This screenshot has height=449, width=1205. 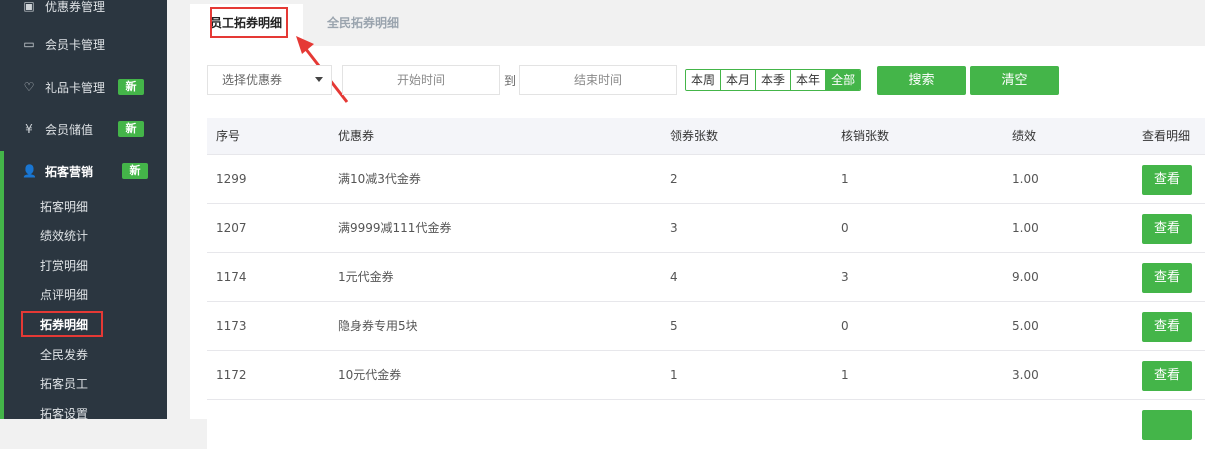 What do you see at coordinates (370, 375) in the screenshot?
I see `cell-coupon: 10元代金券` at bounding box center [370, 375].